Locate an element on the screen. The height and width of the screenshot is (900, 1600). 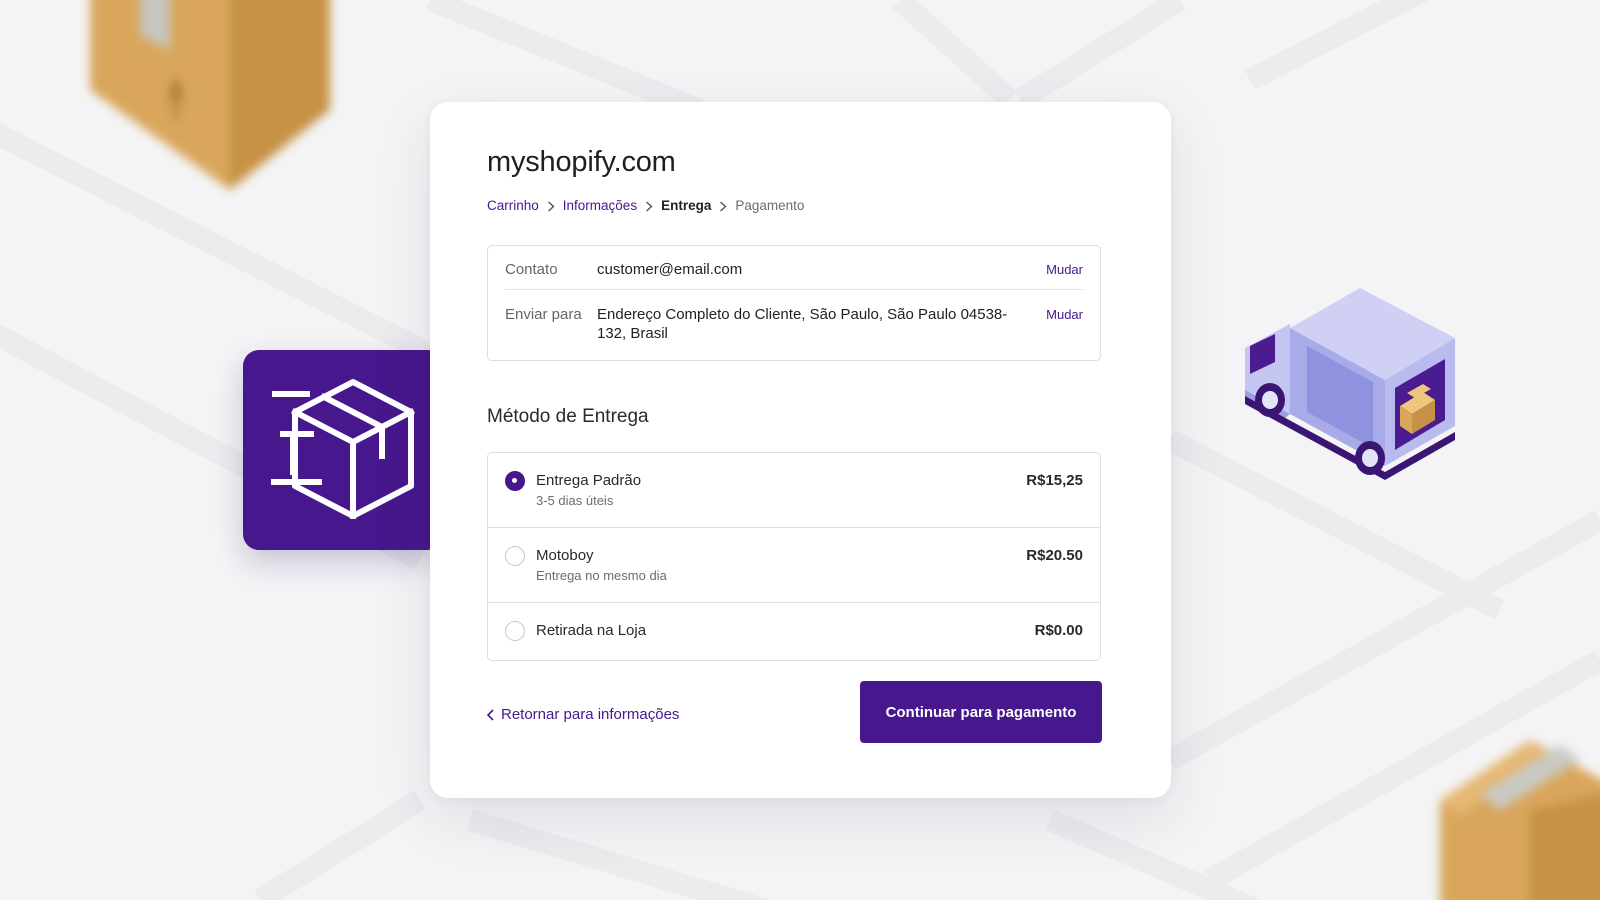
return-link-label: Retornar para informações is located at coordinates (590, 714).